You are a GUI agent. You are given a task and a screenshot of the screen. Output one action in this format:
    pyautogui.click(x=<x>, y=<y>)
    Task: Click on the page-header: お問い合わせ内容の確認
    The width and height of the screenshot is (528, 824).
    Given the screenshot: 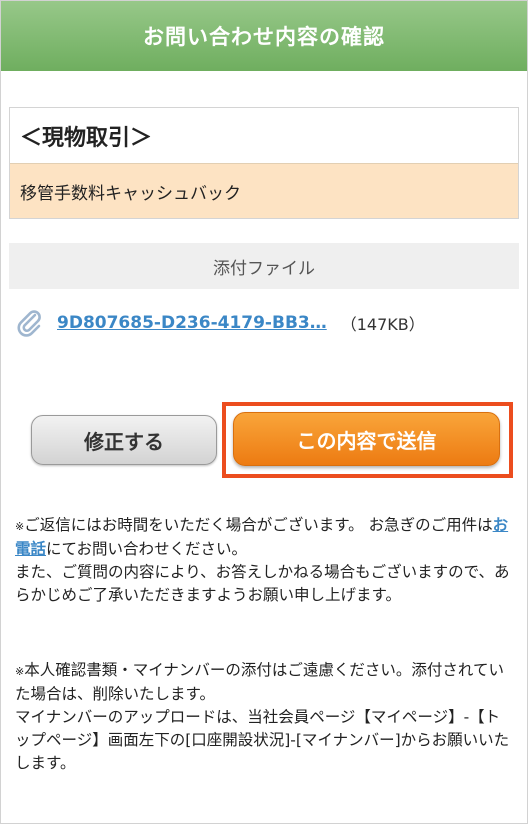 What is the action you would take?
    pyautogui.click(x=264, y=36)
    